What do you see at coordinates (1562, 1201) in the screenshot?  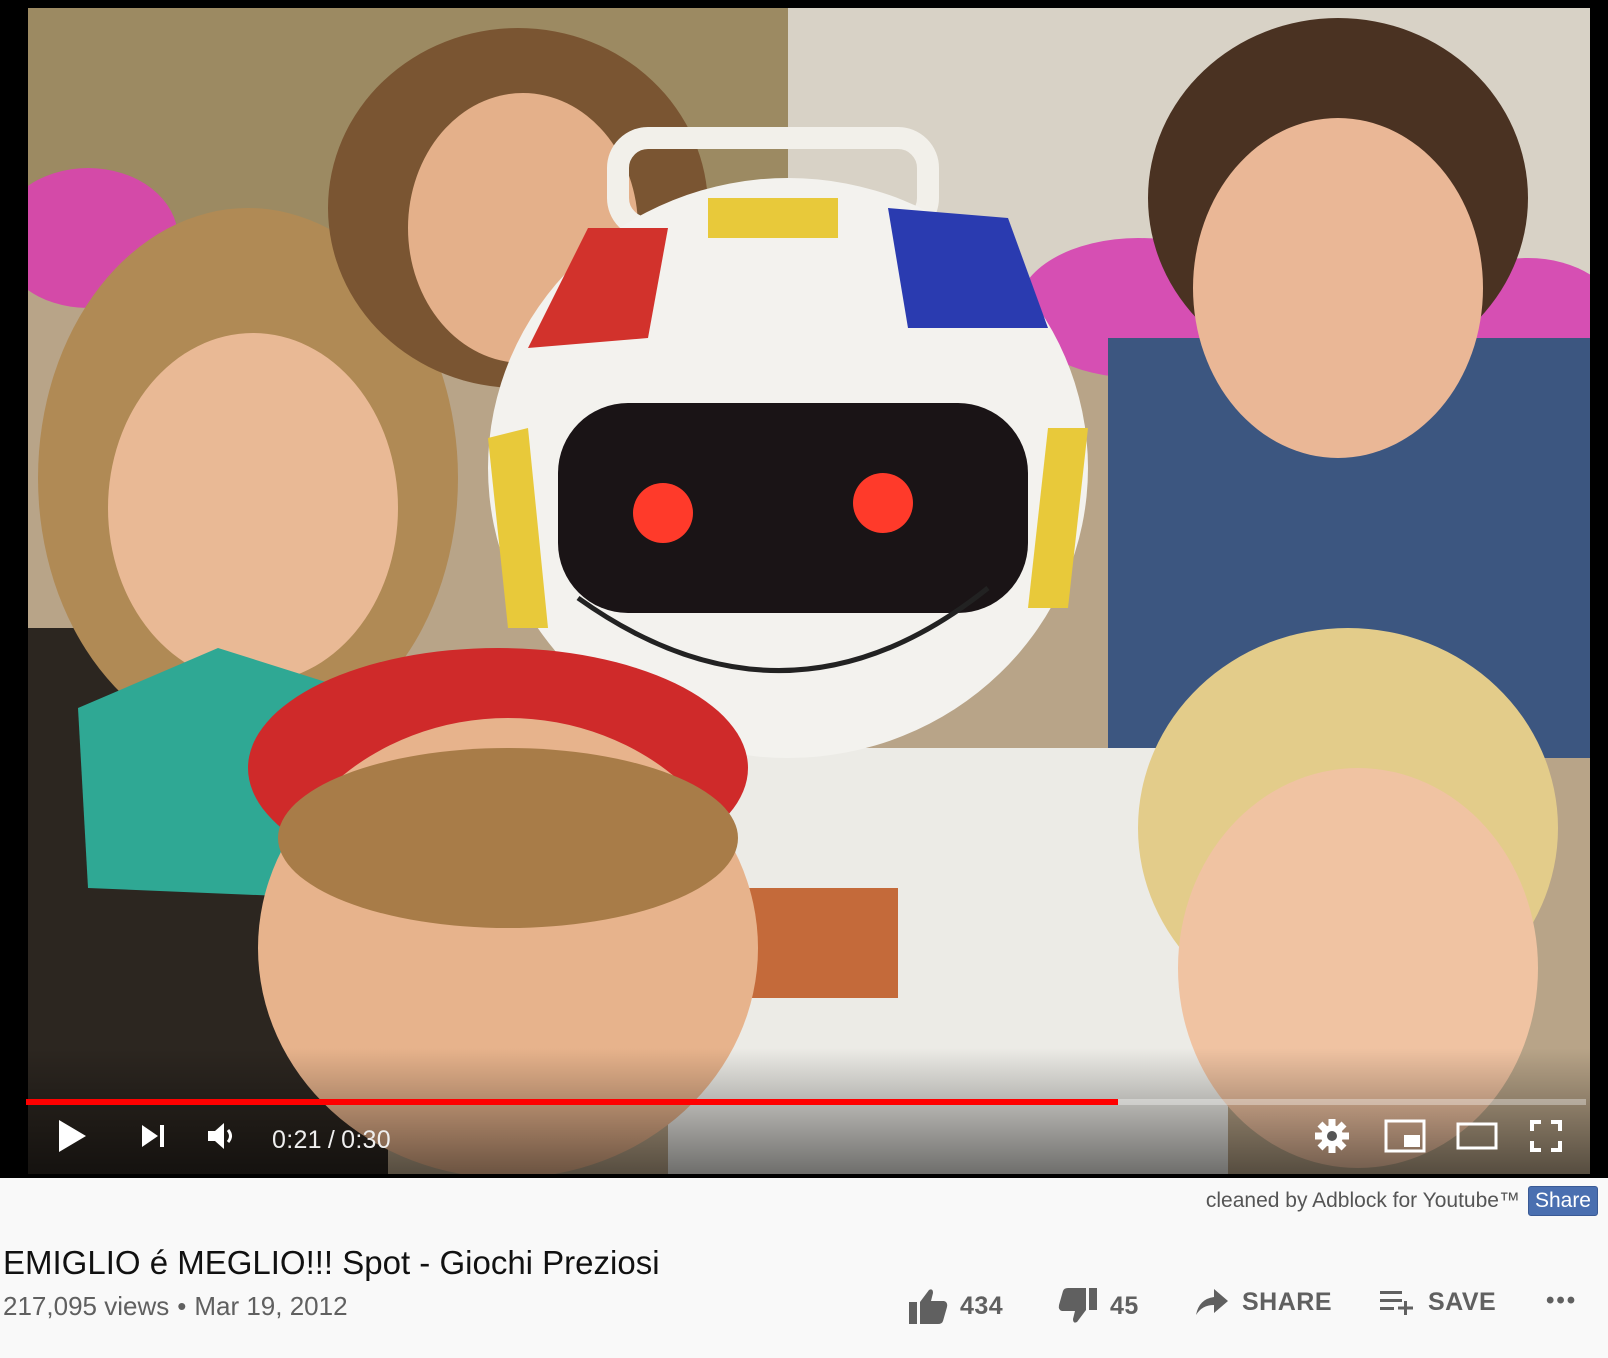 I see `adblock-share-button: Share` at bounding box center [1562, 1201].